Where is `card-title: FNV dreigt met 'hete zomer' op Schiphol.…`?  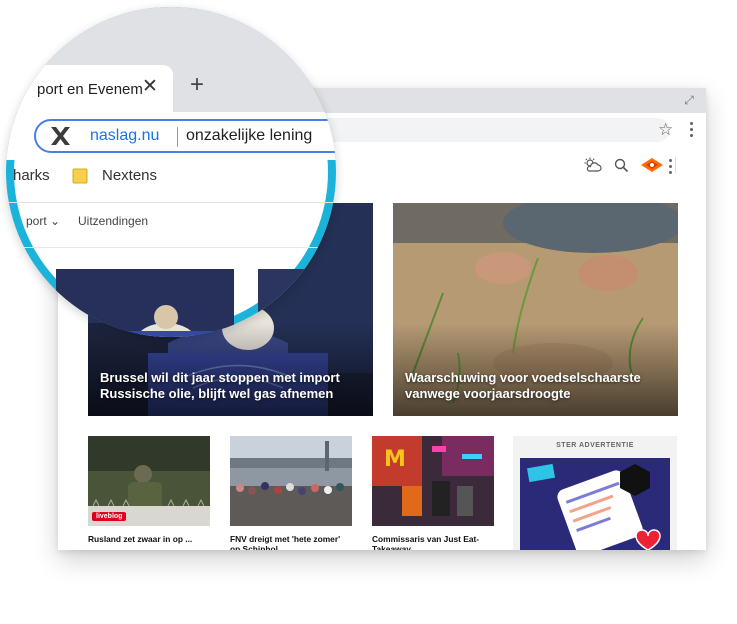 card-title: FNV dreigt met 'hete zomer' op Schiphol.… is located at coordinates (291, 542).